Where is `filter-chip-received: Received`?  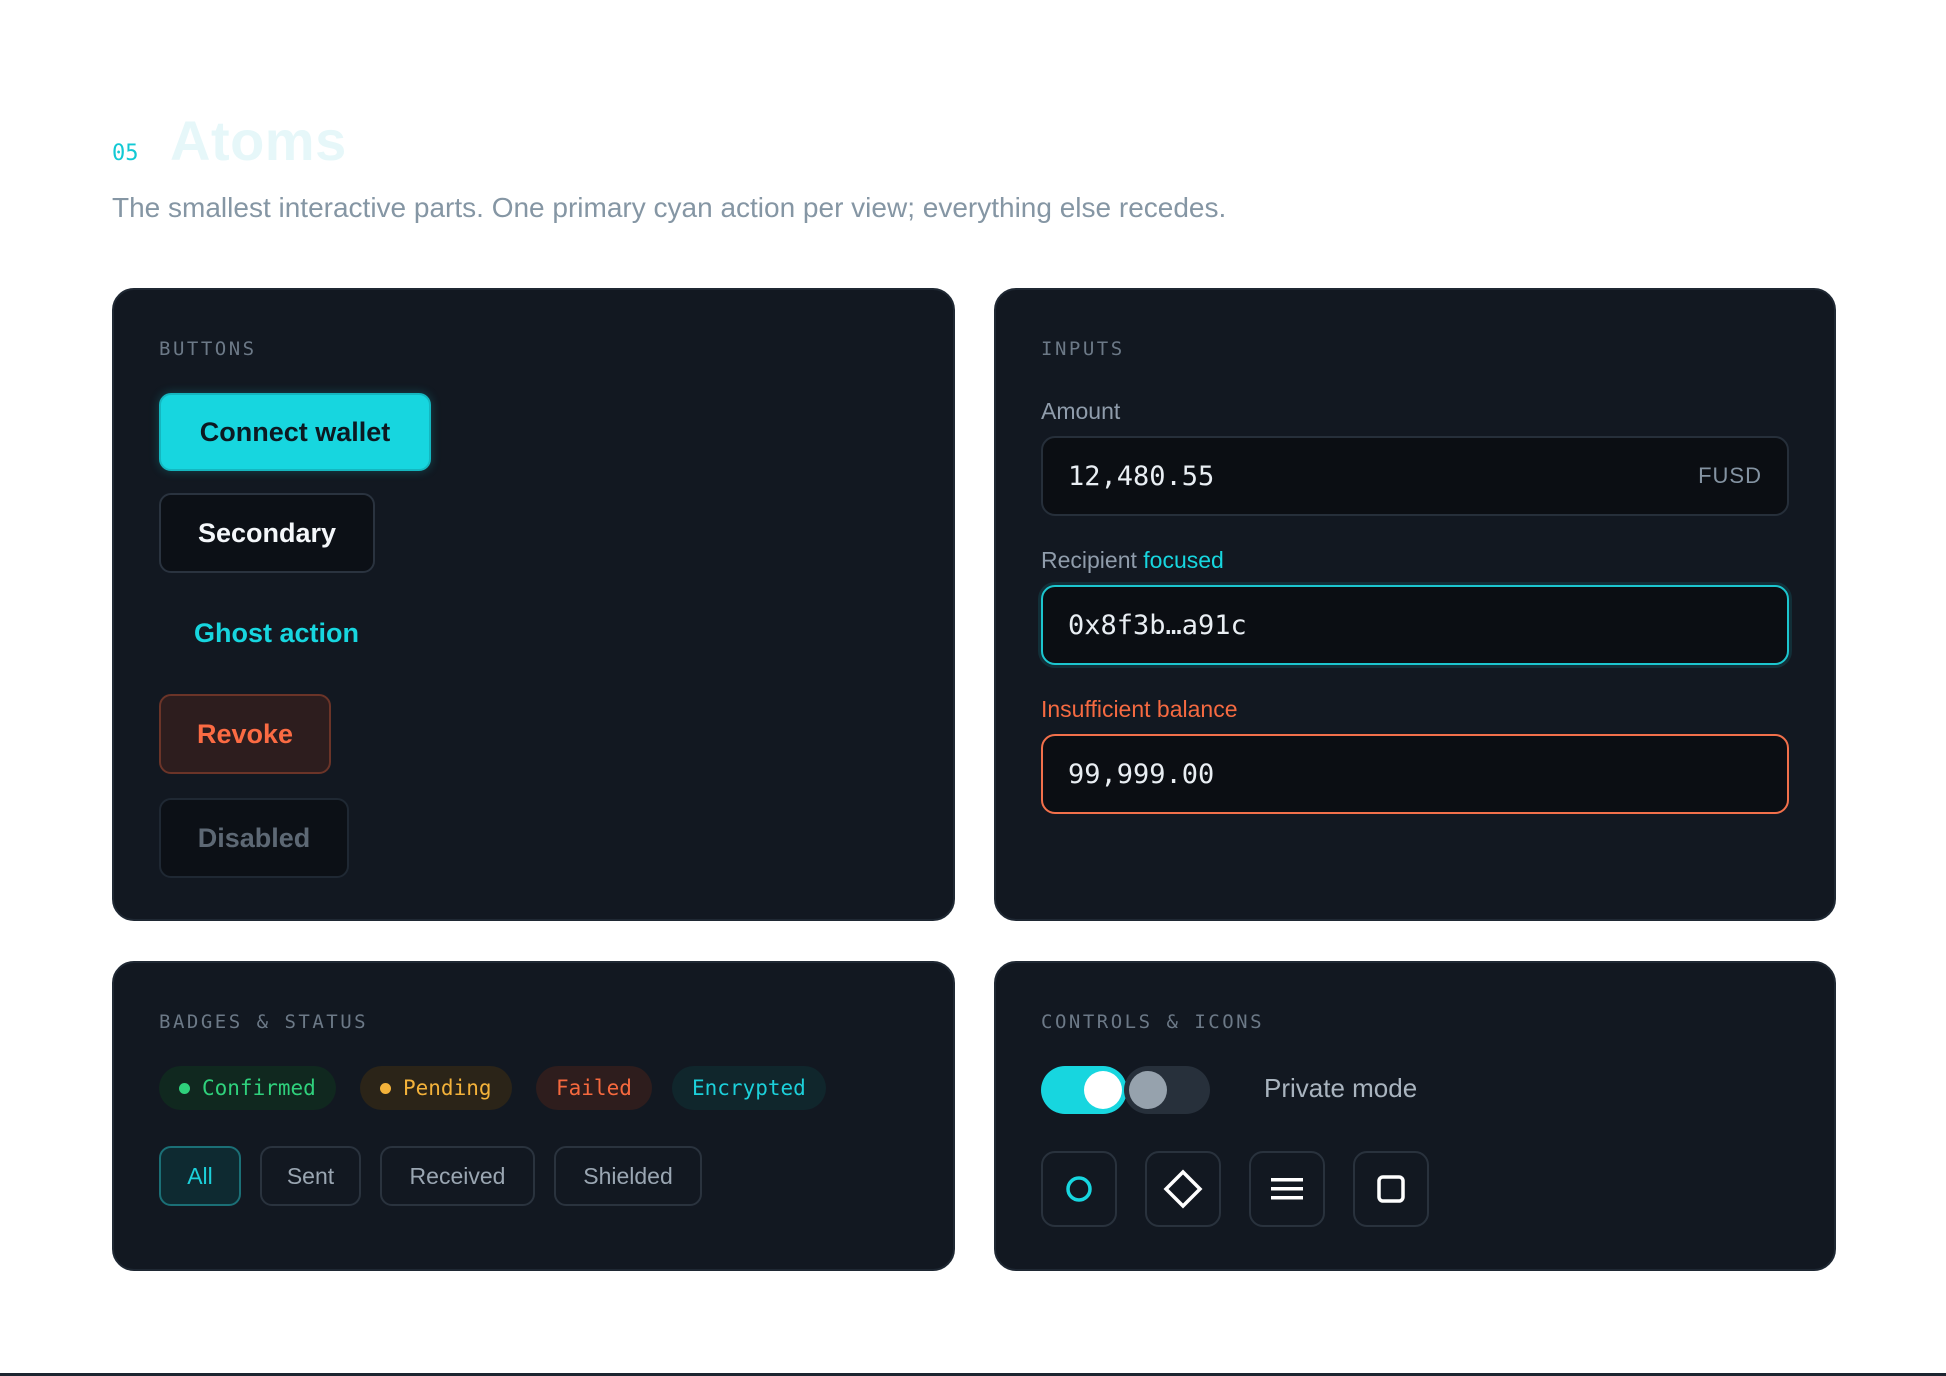 filter-chip-received: Received is located at coordinates (457, 1176).